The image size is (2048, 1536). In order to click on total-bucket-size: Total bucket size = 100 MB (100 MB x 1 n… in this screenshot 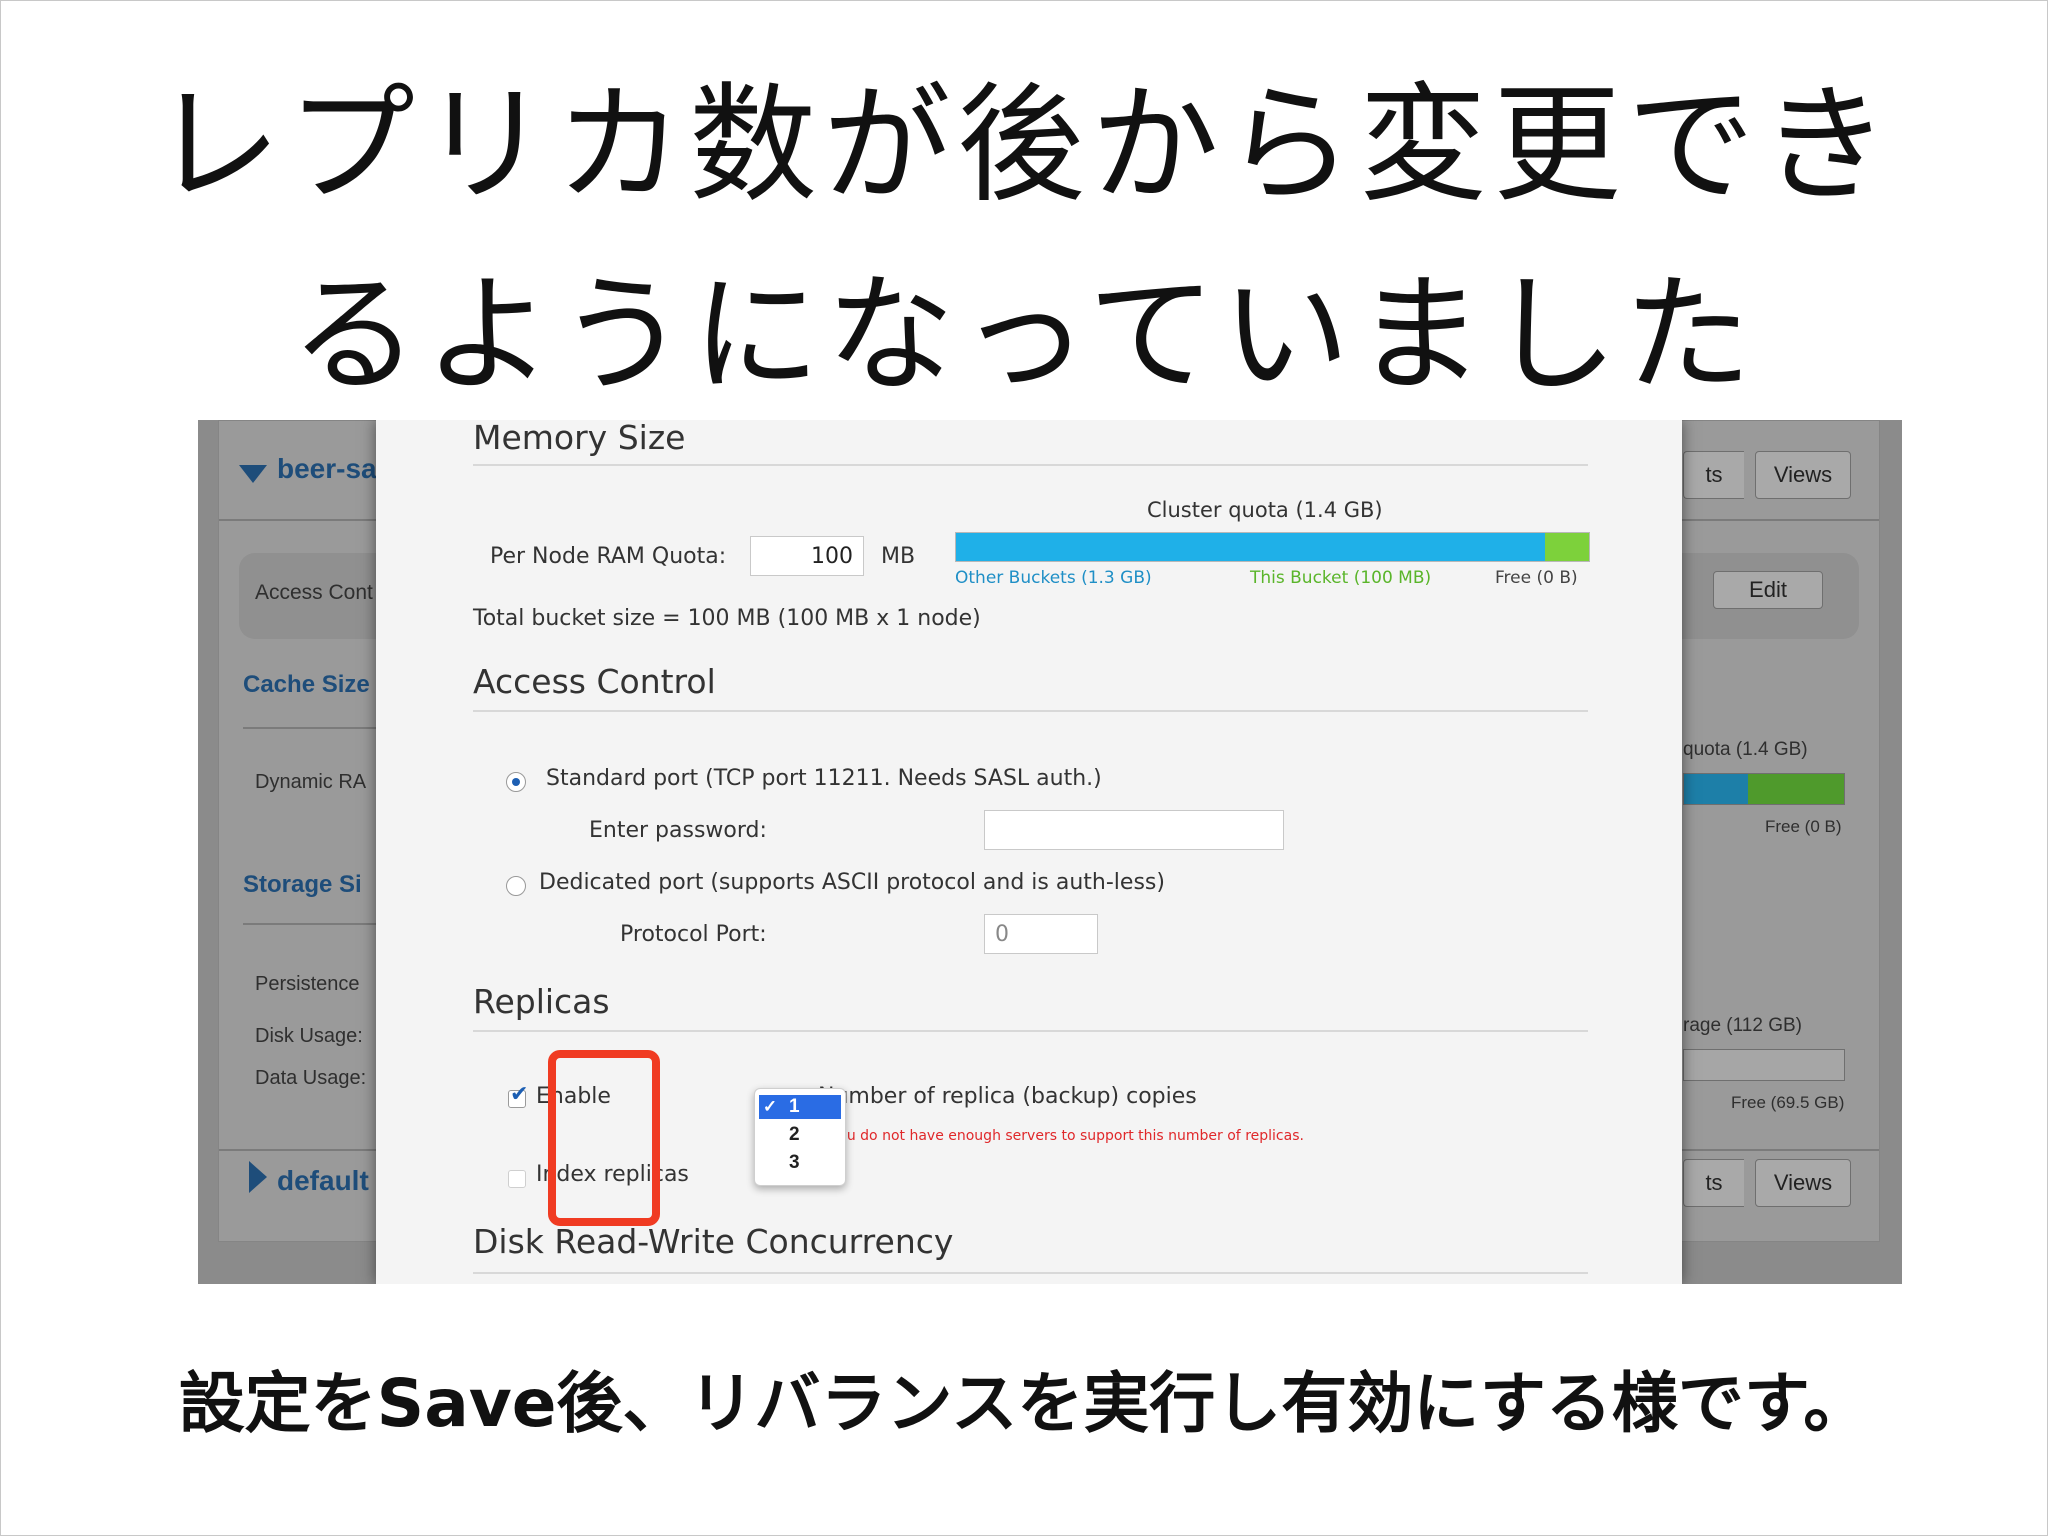, I will do `click(727, 618)`.